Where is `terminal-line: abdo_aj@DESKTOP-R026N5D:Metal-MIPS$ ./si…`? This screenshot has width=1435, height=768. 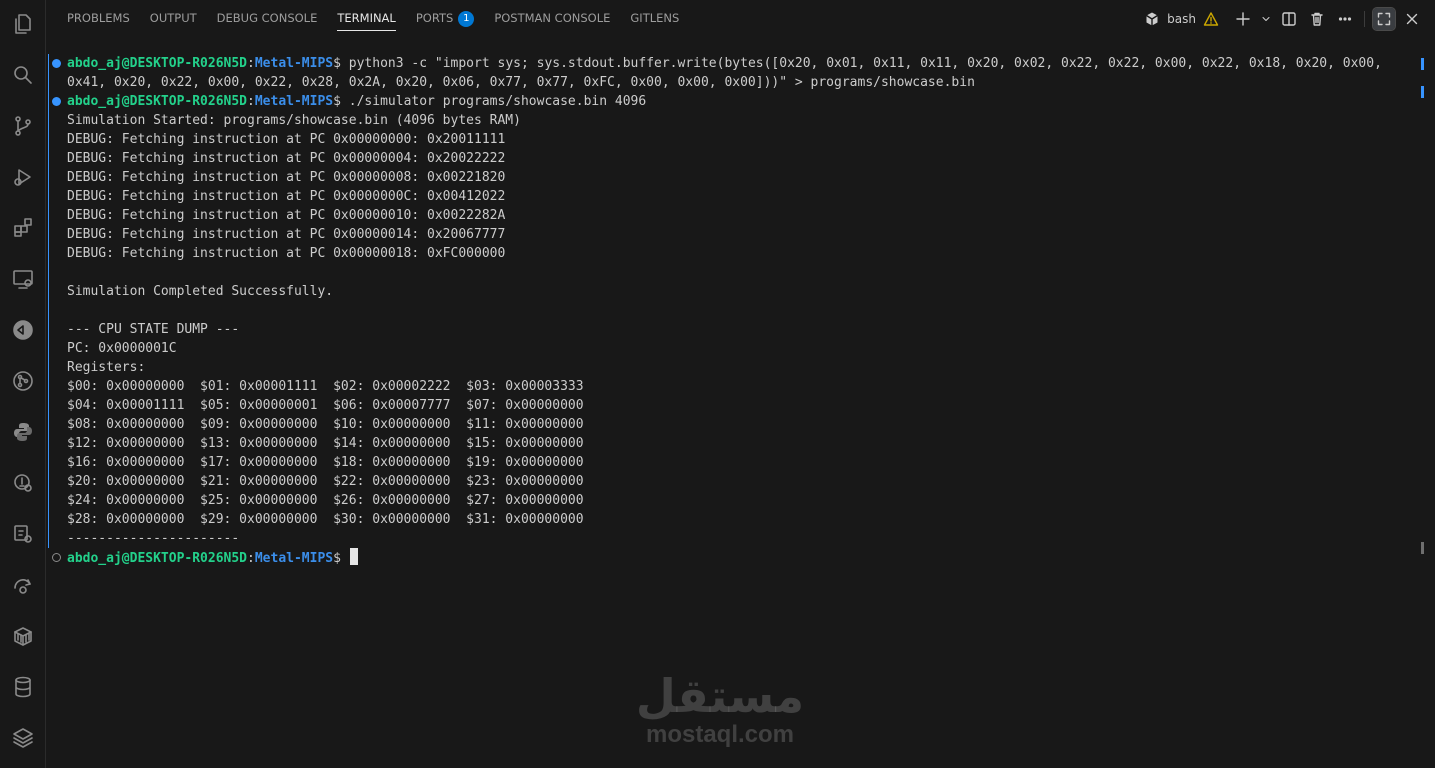 terminal-line: abdo_aj@DESKTOP-R026N5D:Metal-MIPS$ ./si… is located at coordinates (733, 101).